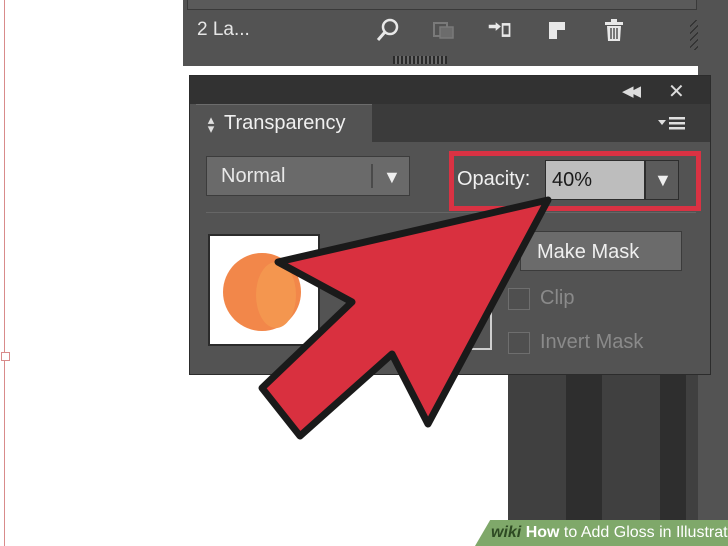  What do you see at coordinates (542, 532) in the screenshot?
I see `footer-how: How` at bounding box center [542, 532].